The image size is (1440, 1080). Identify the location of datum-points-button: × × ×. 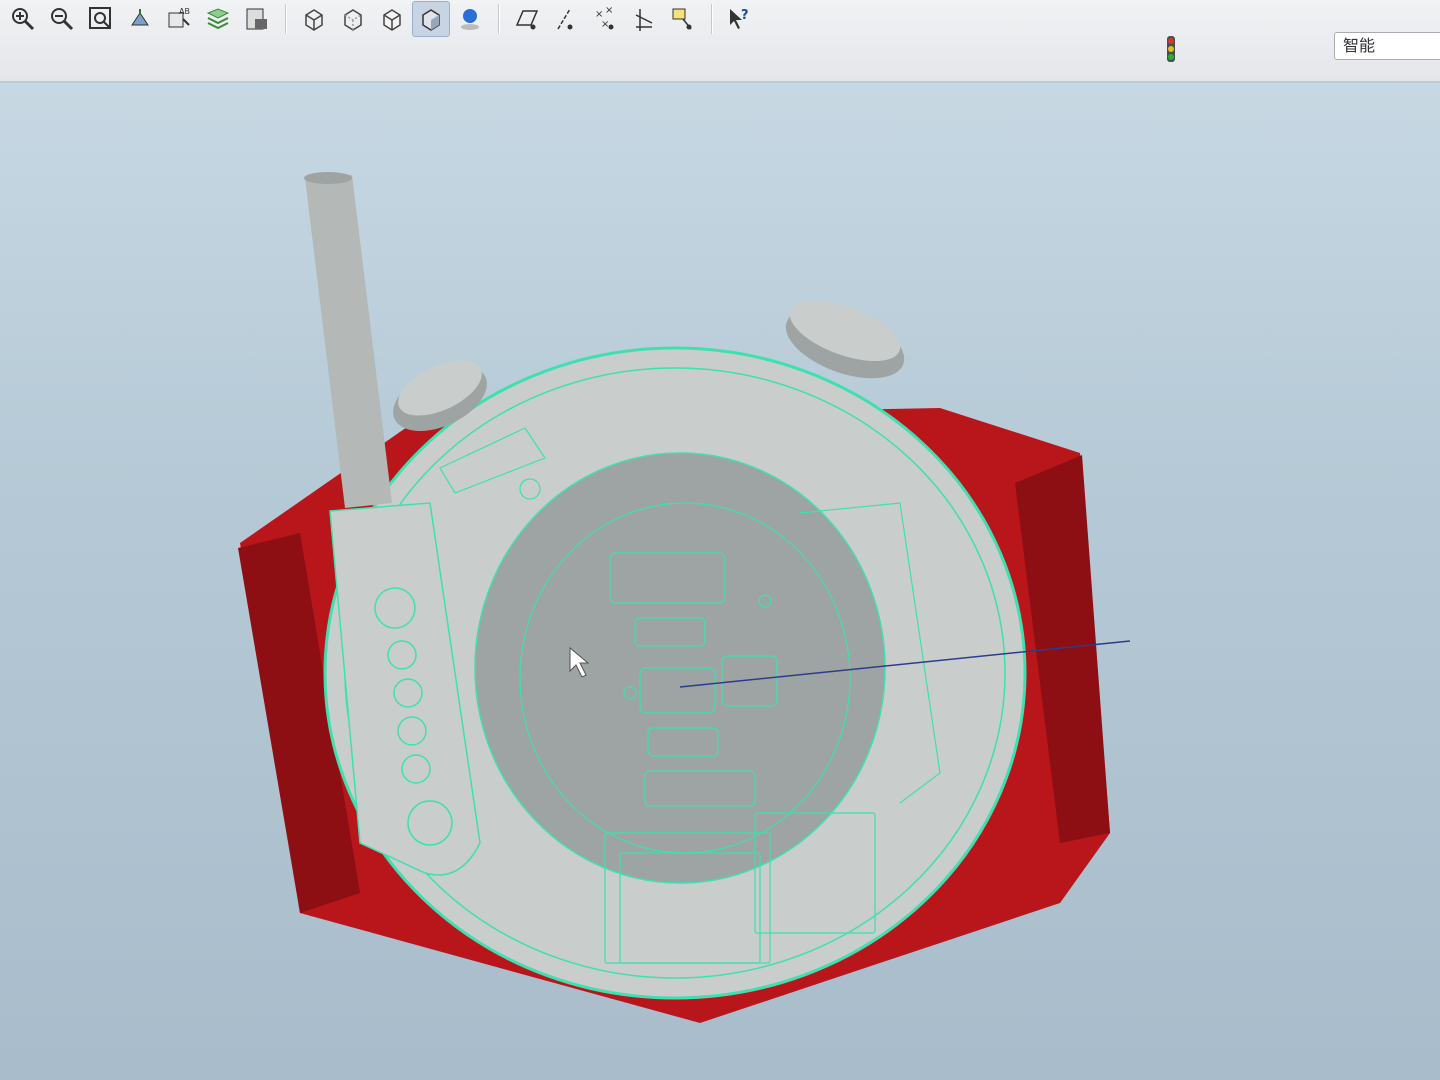
(605, 19).